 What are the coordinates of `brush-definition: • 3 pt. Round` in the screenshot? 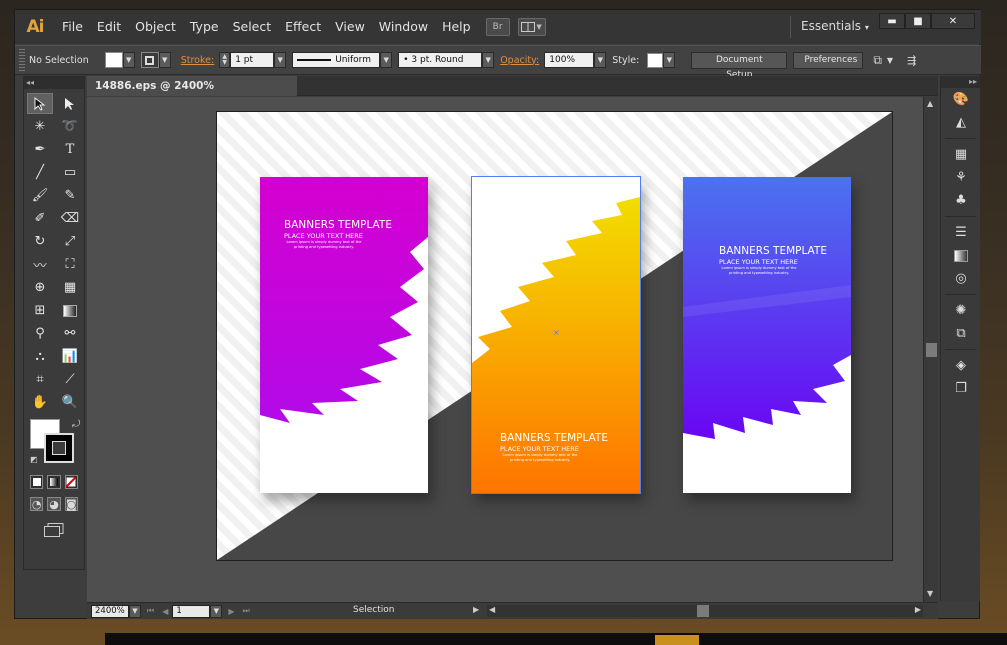 It's located at (440, 60).